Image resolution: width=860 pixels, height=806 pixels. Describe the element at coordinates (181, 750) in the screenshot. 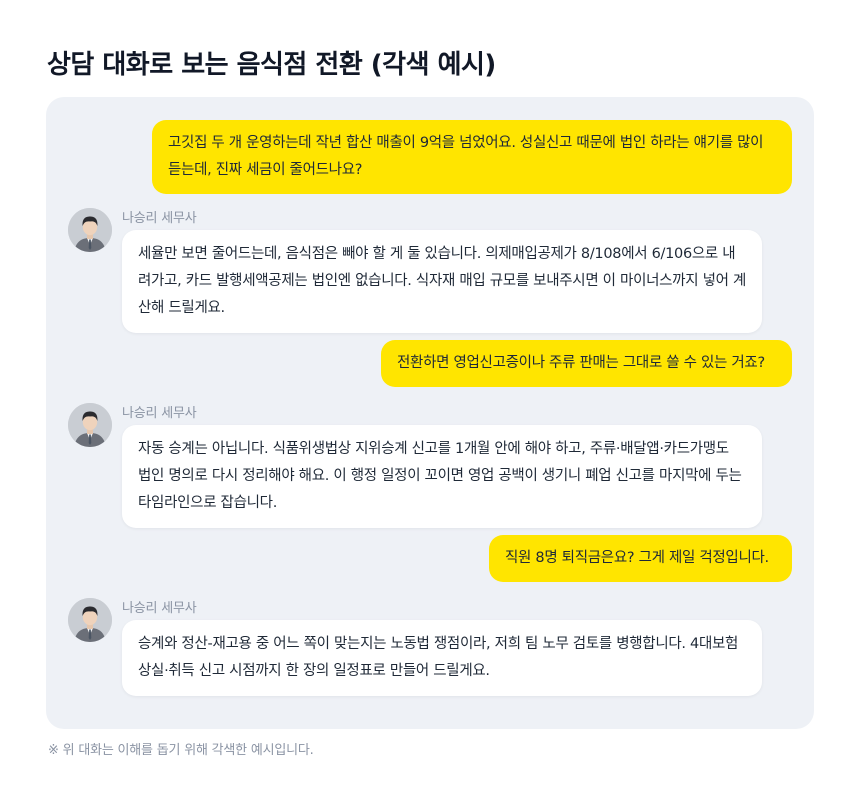

I see `footnote: ※ 위 대화는 이해를 돕기 위해 각색한 예시입니다.` at that location.